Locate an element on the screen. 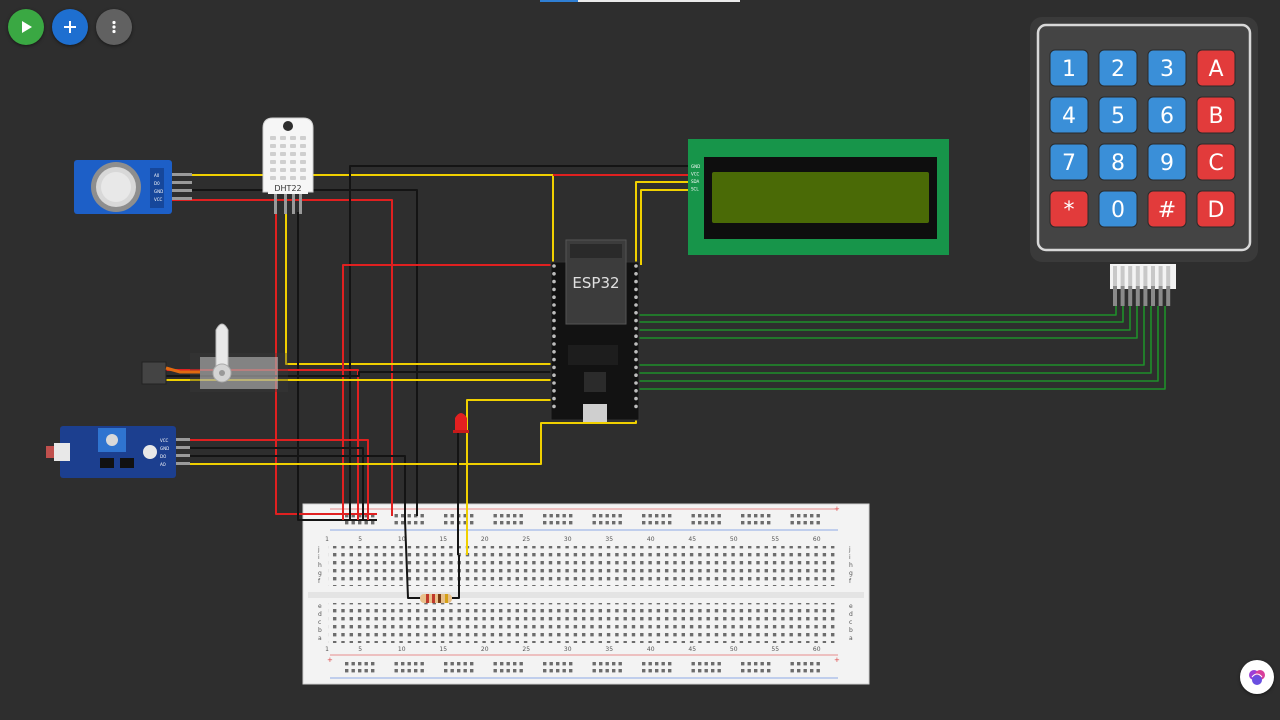 Image resolution: width=1280 pixels, height=720 pixels. keypad-key: 8 is located at coordinates (1118, 162).